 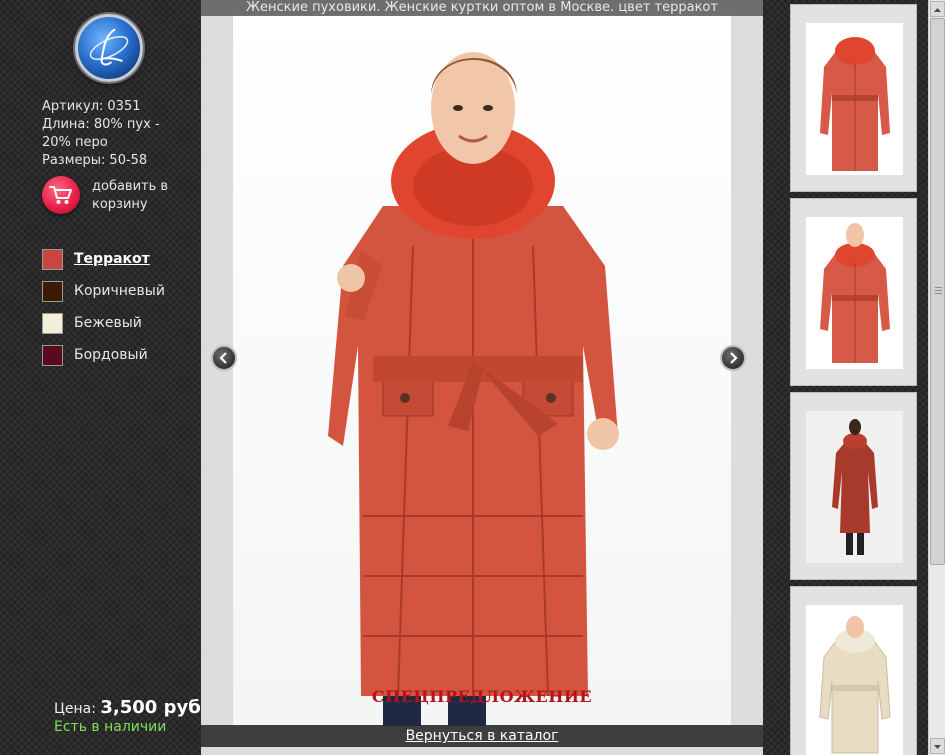 I want to click on length-info: Длина: 80% пух - 20% перо, so click(x=101, y=133).